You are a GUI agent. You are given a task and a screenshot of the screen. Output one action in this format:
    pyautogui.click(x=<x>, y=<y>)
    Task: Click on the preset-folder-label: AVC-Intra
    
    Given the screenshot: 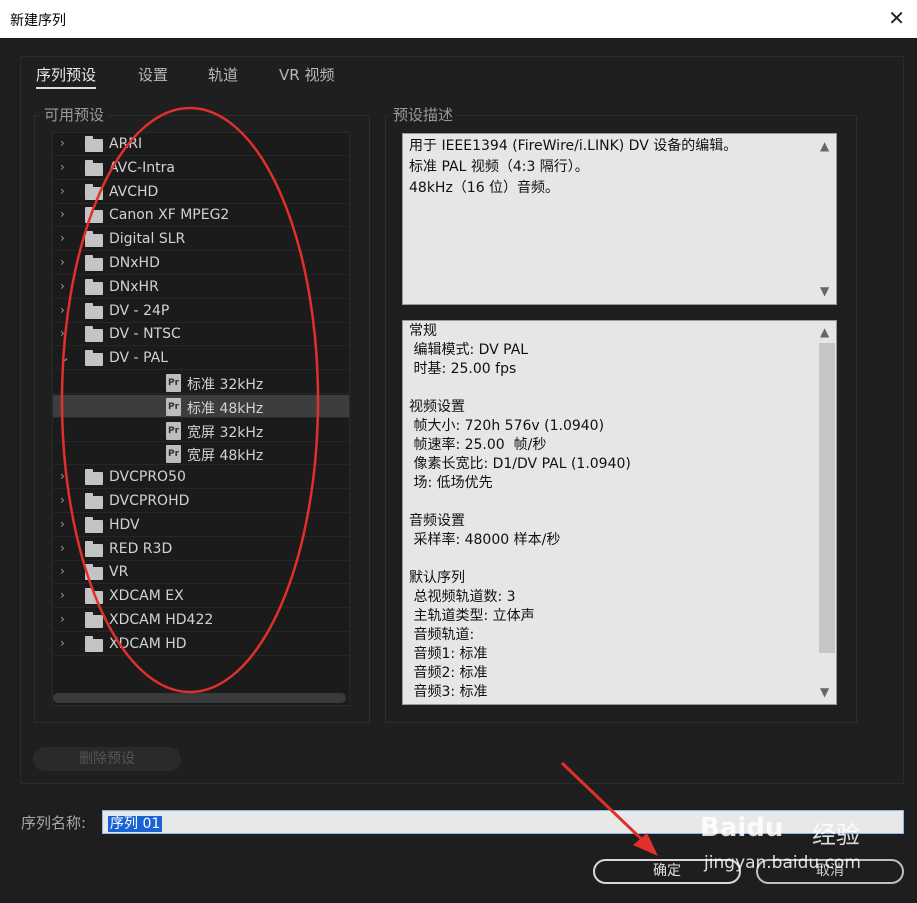 What is the action you would take?
    pyautogui.click(x=142, y=167)
    